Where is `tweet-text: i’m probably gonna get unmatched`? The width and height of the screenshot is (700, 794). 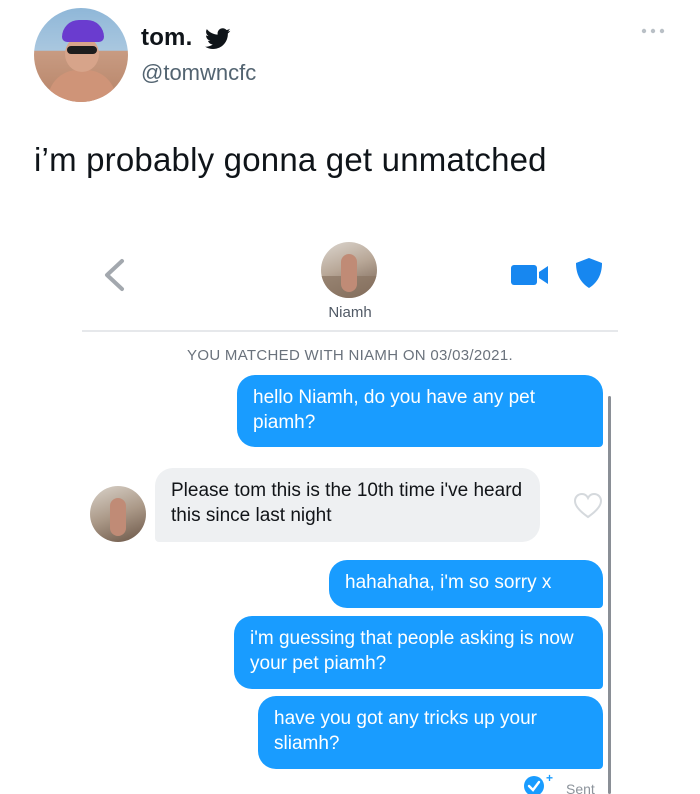 tweet-text: i’m probably gonna get unmatched is located at coordinates (290, 159).